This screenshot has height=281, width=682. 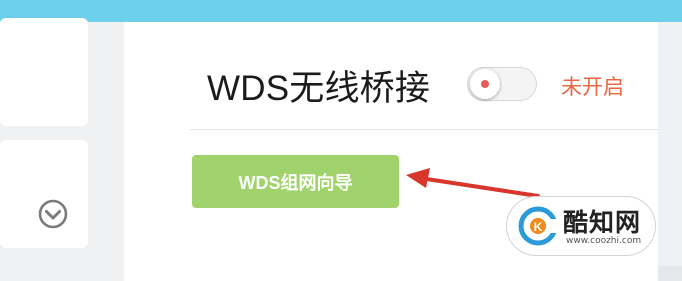 I want to click on coozhi-logo-icon: K, so click(x=538, y=226).